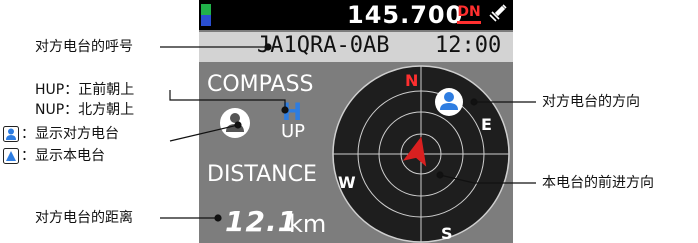 This screenshot has width=698, height=243. Describe the element at coordinates (235, 123) in the screenshot. I see `partner-station-pin-icon` at that location.